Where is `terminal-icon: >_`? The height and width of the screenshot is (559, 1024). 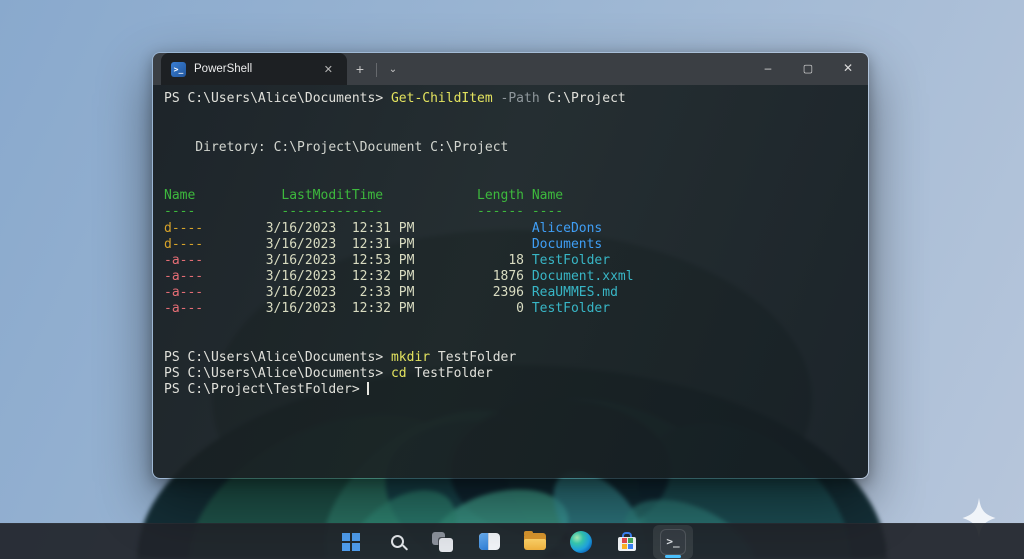
terminal-icon: >_ is located at coordinates (673, 541).